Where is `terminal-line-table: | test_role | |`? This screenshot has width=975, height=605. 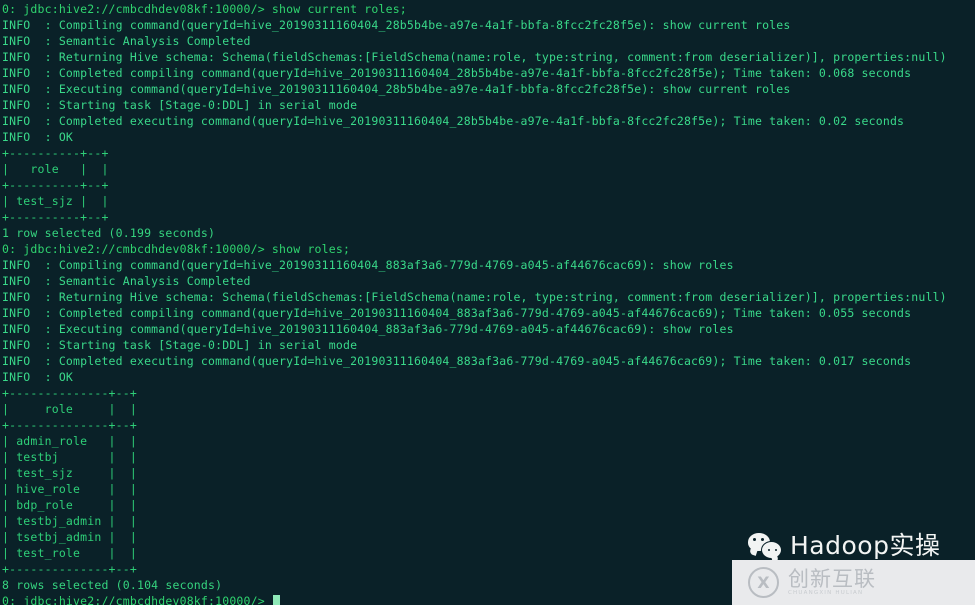
terminal-line-table: | test_role | | is located at coordinates (69, 553).